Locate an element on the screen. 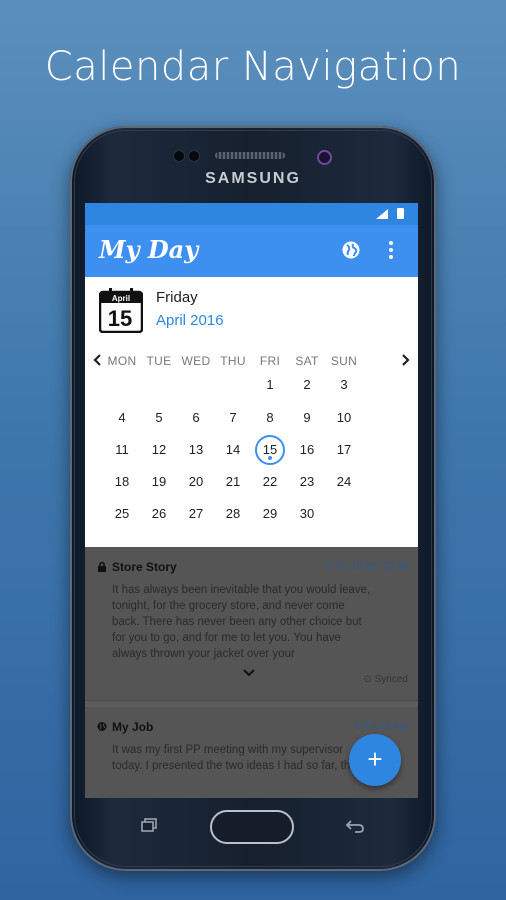 The image size is (506, 900). phone-brand-logo: SAMSUNG is located at coordinates (253, 178).